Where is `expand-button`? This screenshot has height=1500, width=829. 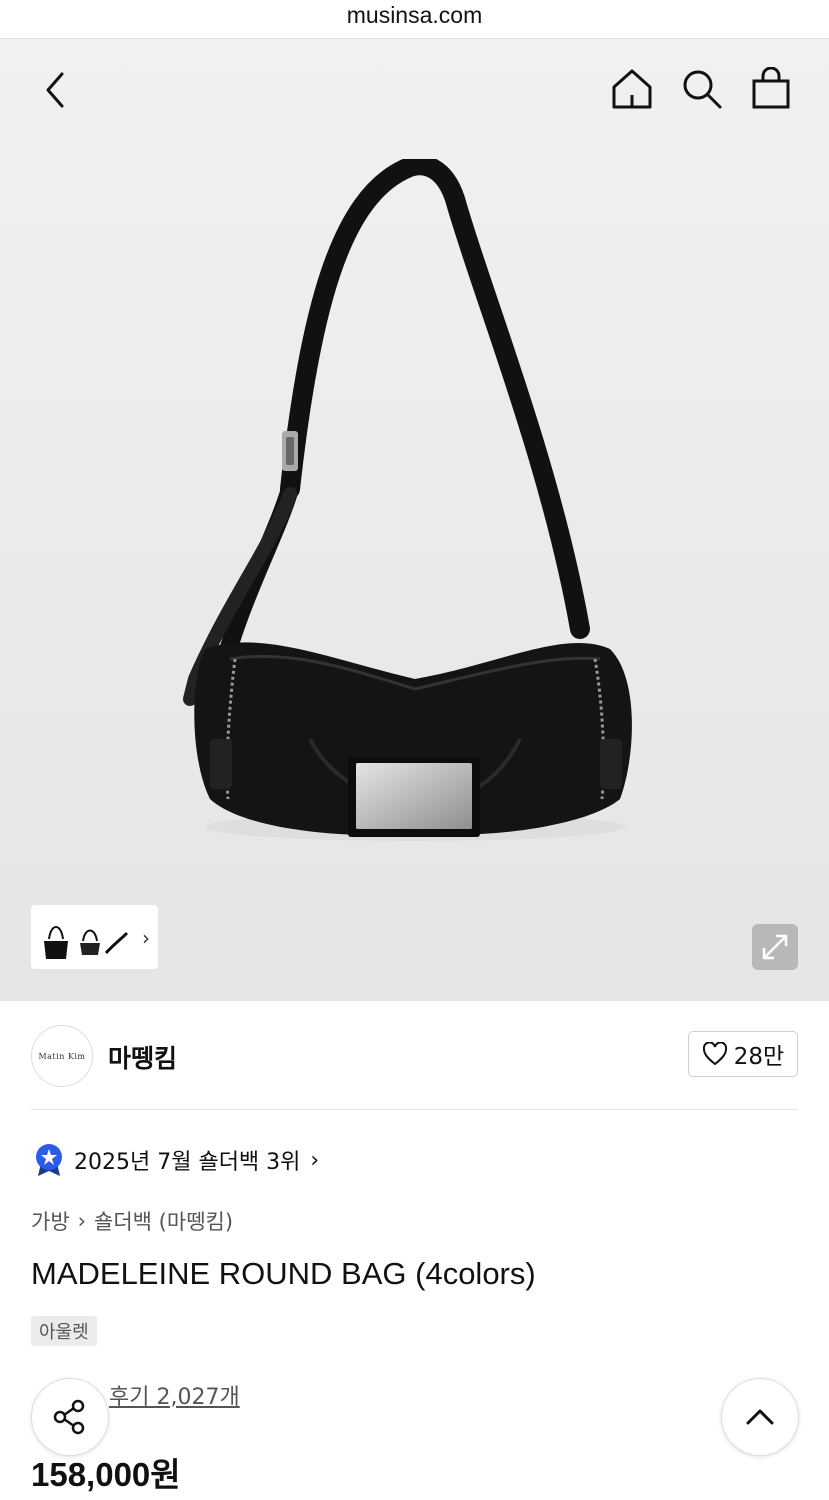 expand-button is located at coordinates (775, 947).